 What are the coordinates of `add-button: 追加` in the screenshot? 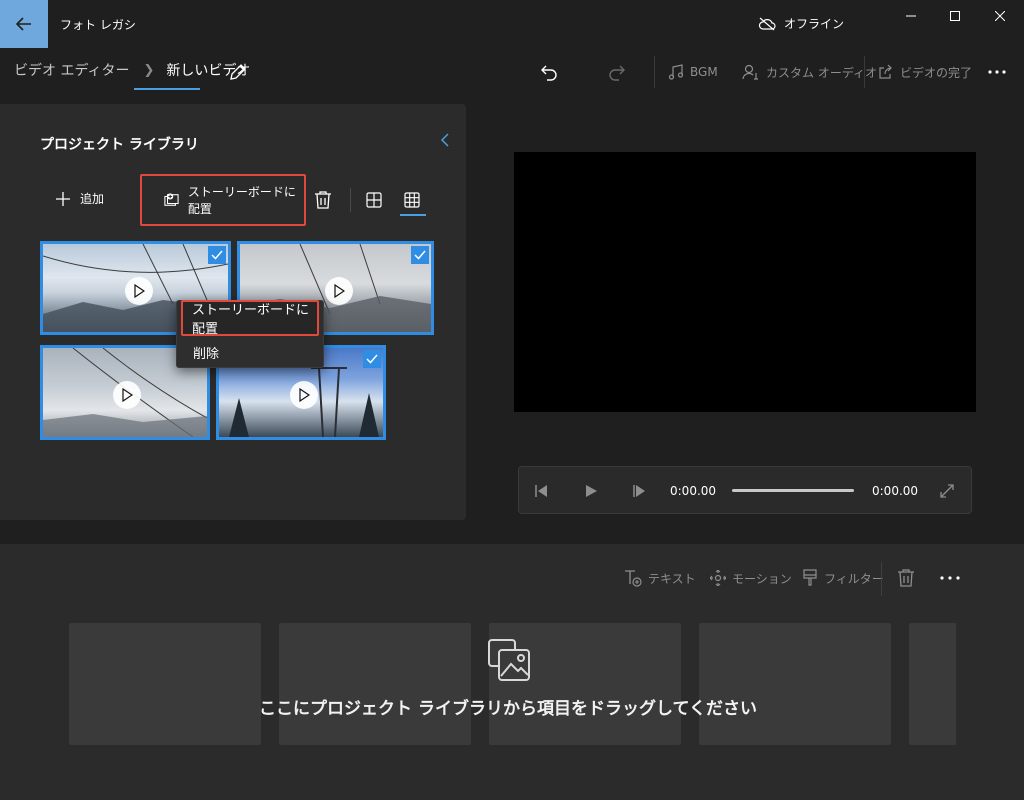 It's located at (80, 198).